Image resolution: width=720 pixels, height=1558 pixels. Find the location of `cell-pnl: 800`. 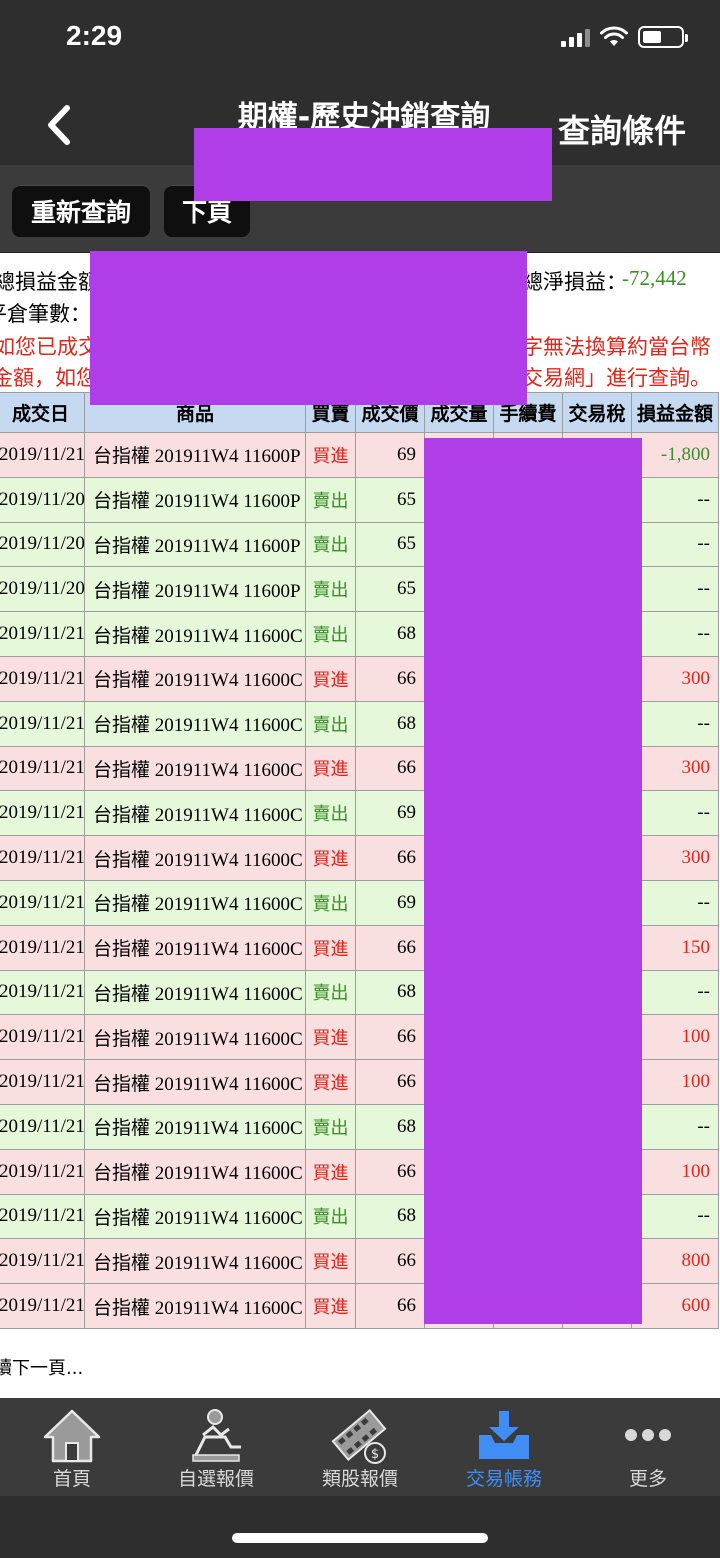

cell-pnl: 800 is located at coordinates (675, 1261).